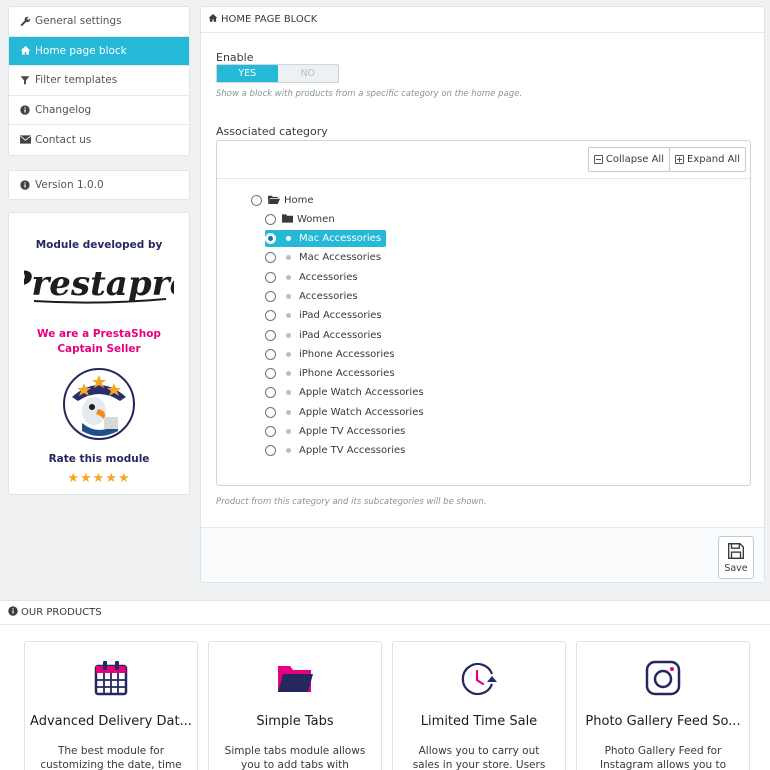 This screenshot has width=770, height=770. I want to click on sidebar-item-changelog: Changelog, so click(99, 110).